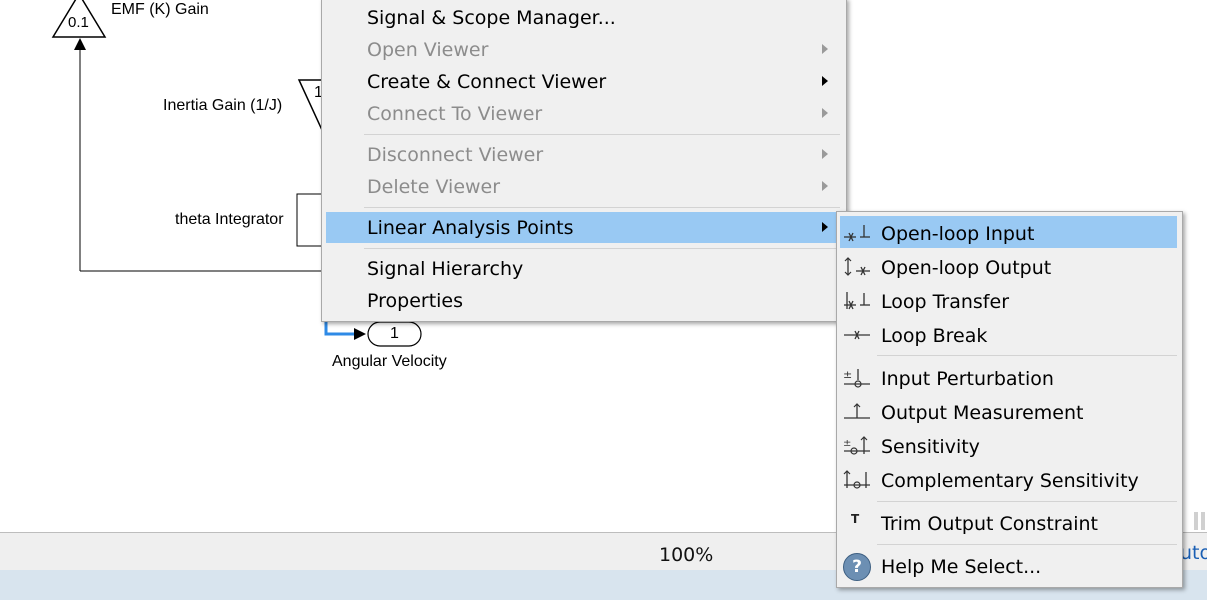 This screenshot has width=1207, height=600. What do you see at coordinates (930, 447) in the screenshot?
I see `submenu-sensitivity: Sensitivity` at bounding box center [930, 447].